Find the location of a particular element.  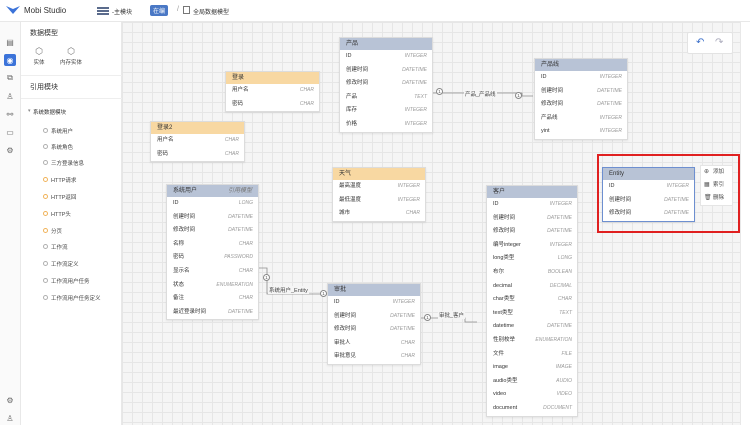

entity-field-row: 产品 TEXT is located at coordinates (386, 98).